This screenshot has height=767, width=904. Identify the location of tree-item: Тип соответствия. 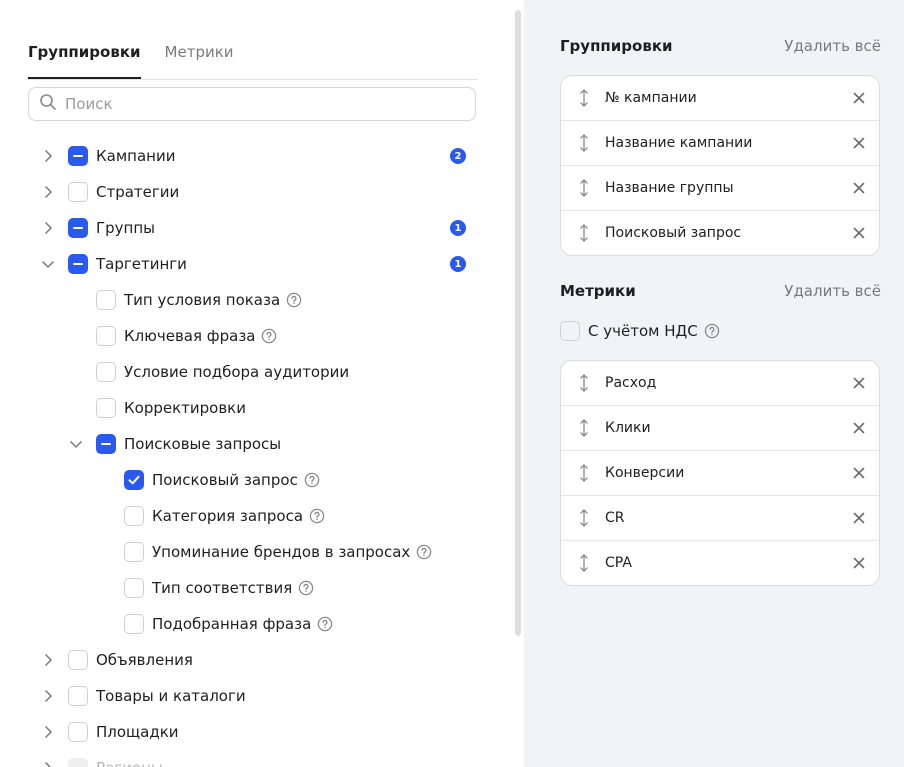
(205, 588).